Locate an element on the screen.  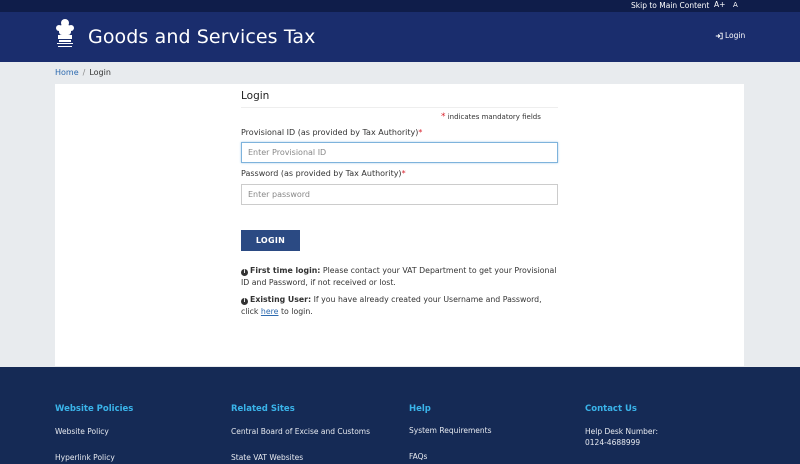
password-label: Password (as provided by Tax Authority)* is located at coordinates (323, 173).